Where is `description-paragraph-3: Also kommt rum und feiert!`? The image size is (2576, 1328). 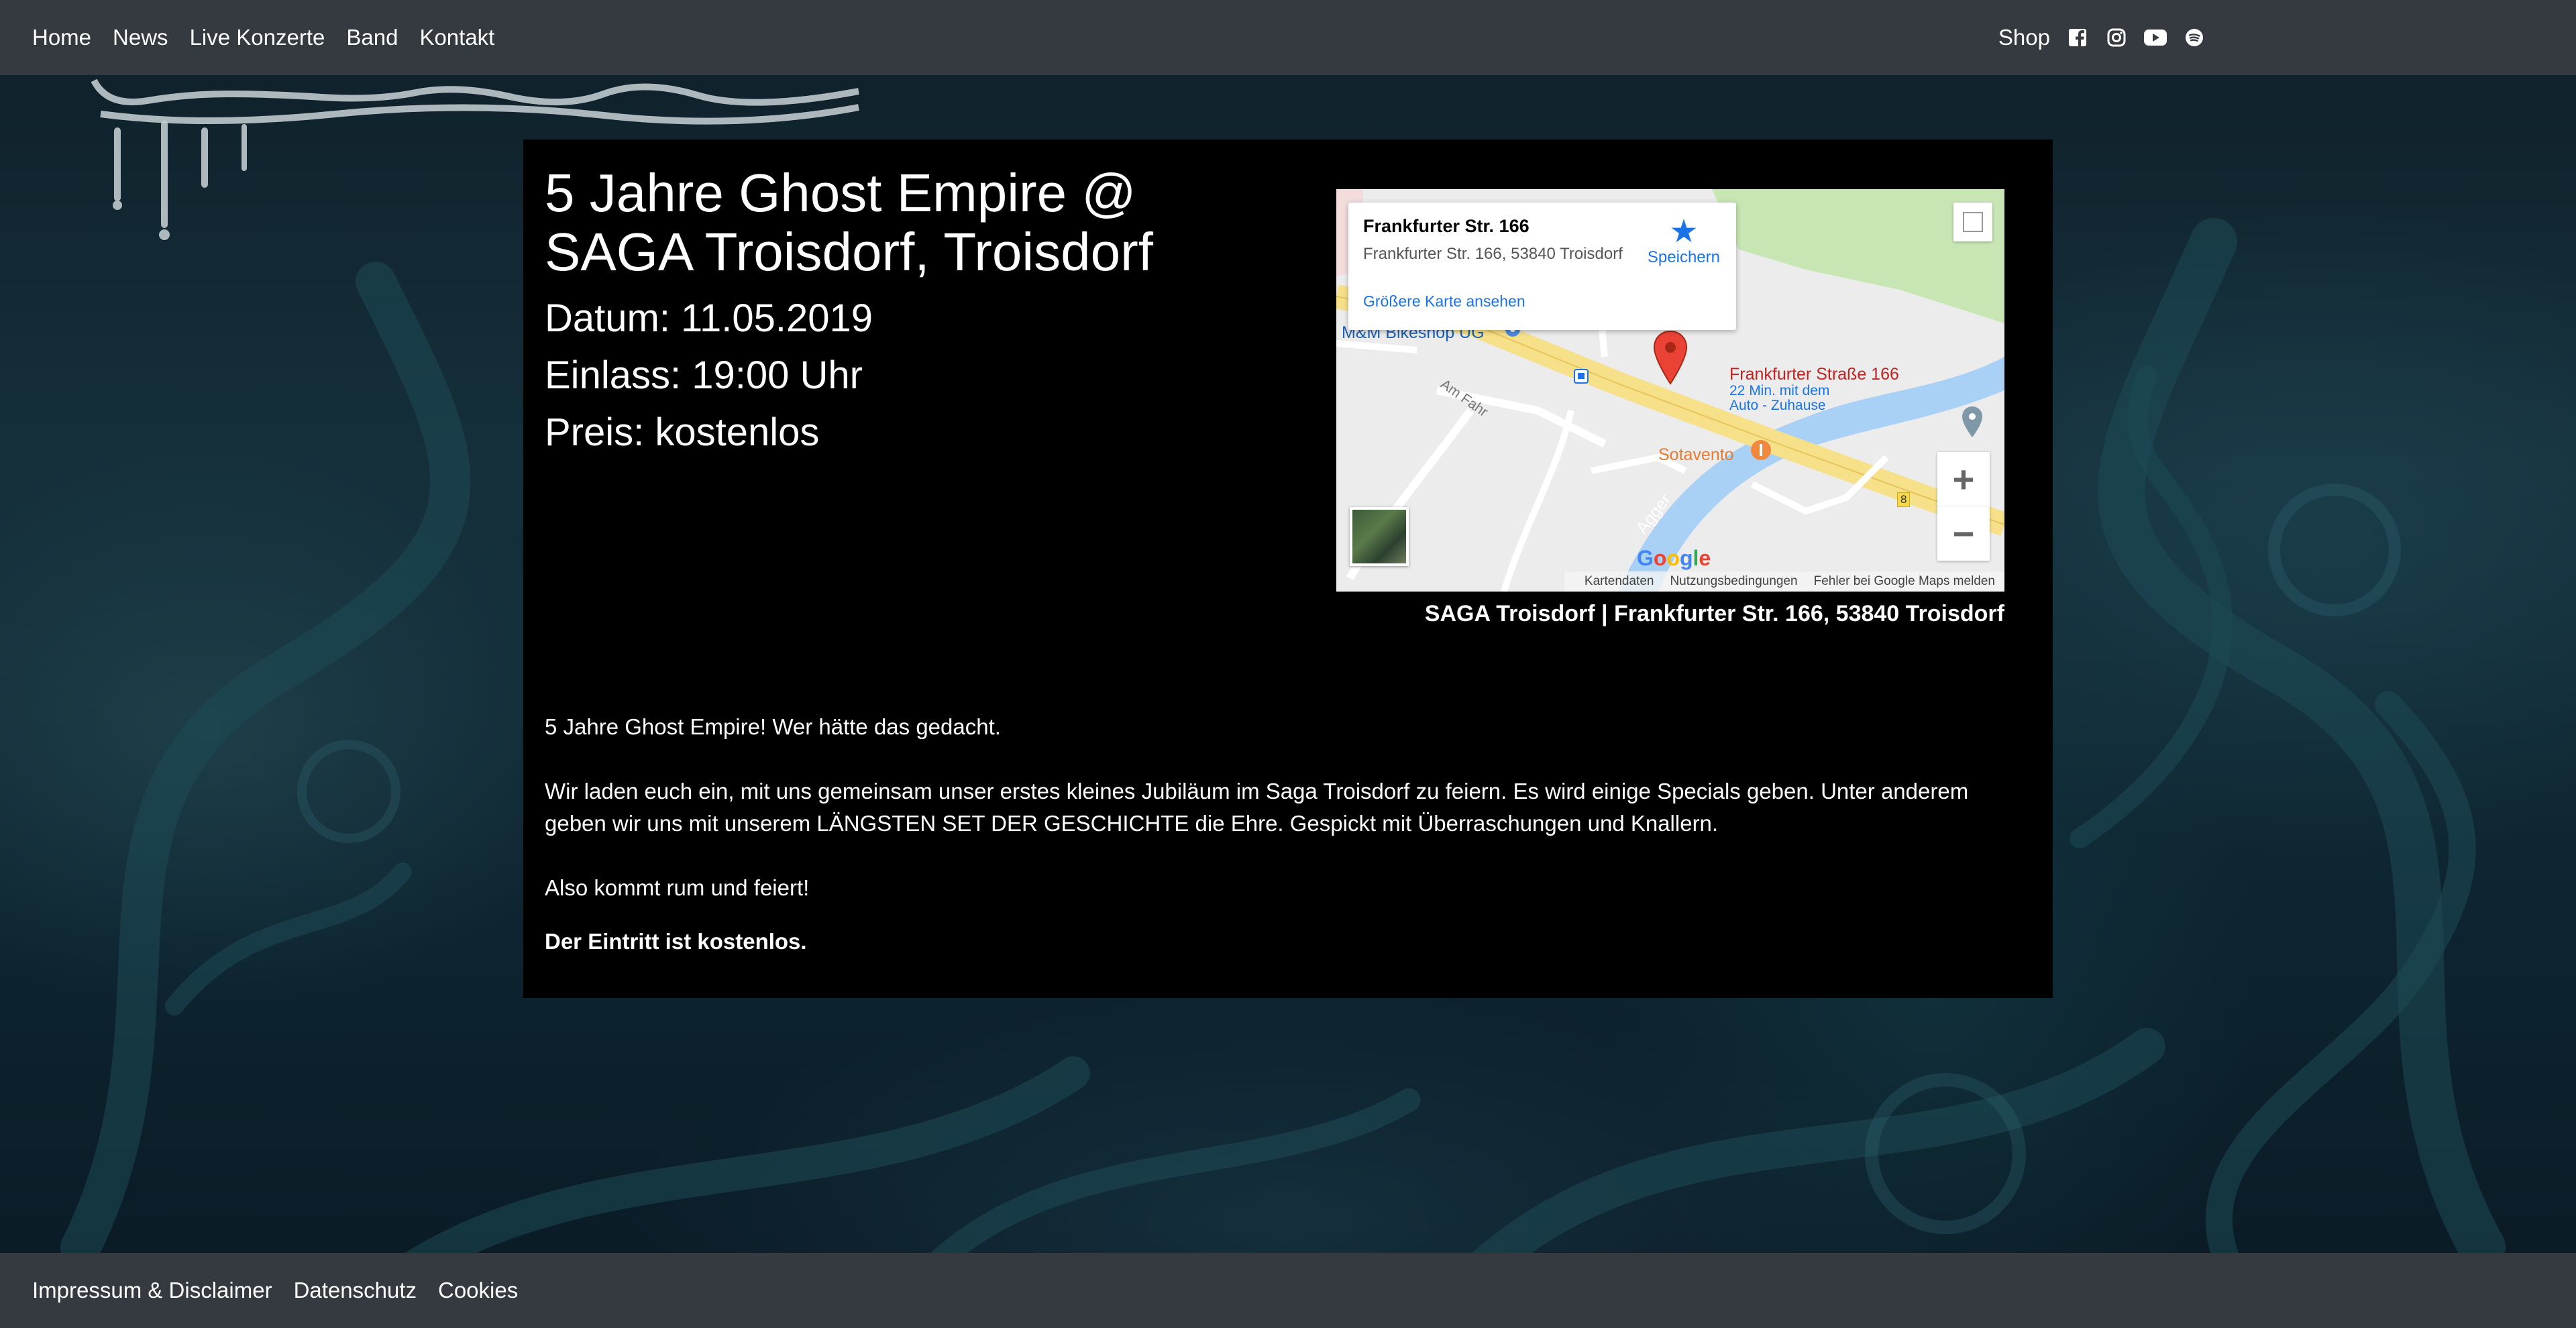
description-paragraph-3: Also kommt rum und feiert! is located at coordinates (677, 888).